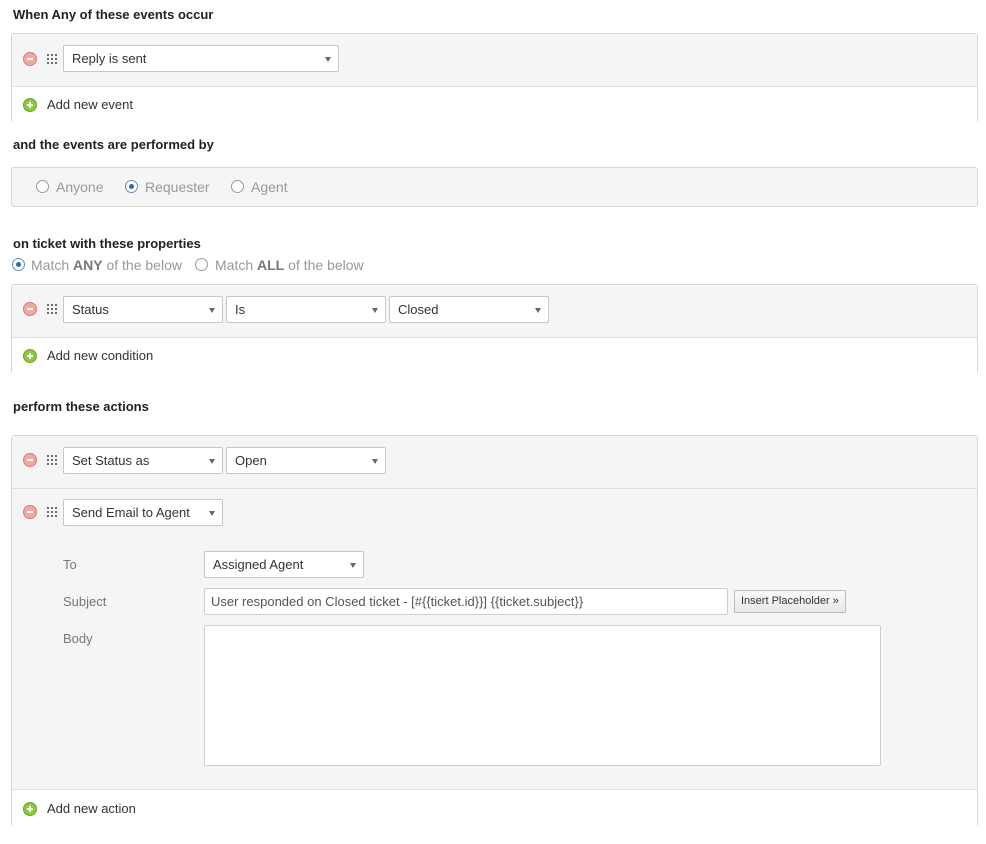 The height and width of the screenshot is (844, 986). I want to click on action-type-select: Set Status as, so click(143, 460).